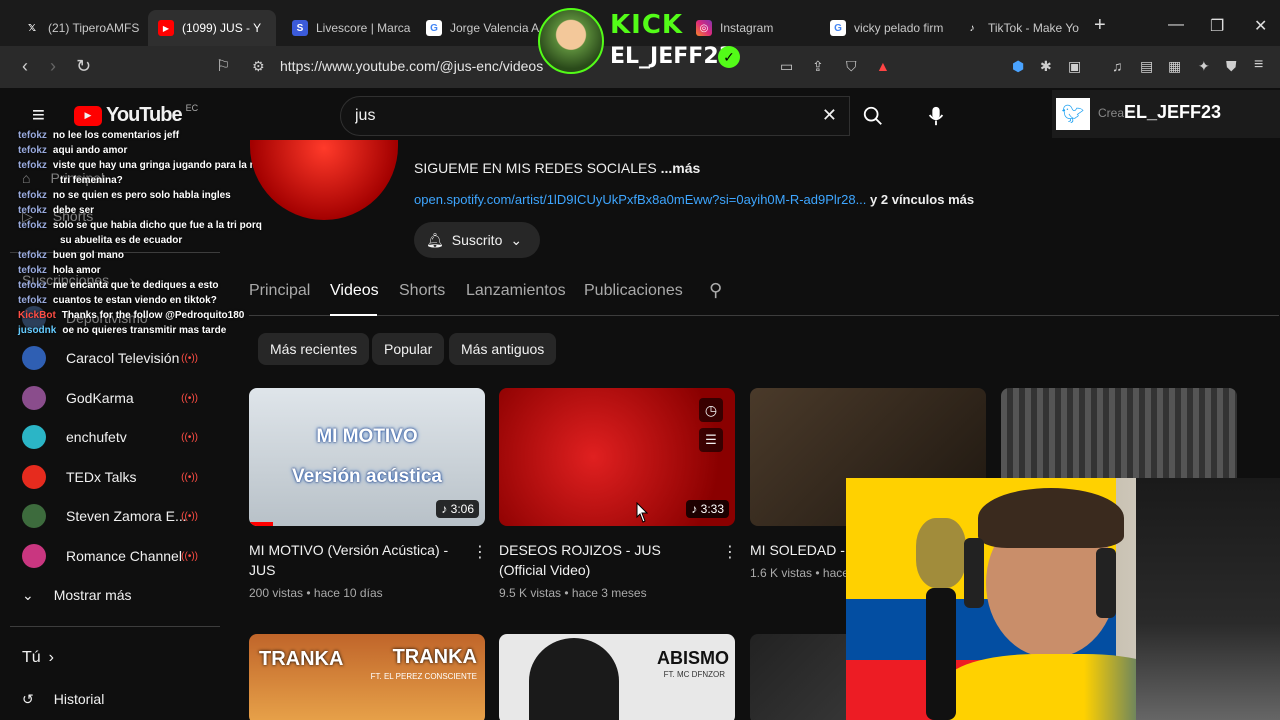 The height and width of the screenshot is (720, 1280). What do you see at coordinates (122, 658) in the screenshot?
I see `sidebar-you-header: Tú ›` at bounding box center [122, 658].